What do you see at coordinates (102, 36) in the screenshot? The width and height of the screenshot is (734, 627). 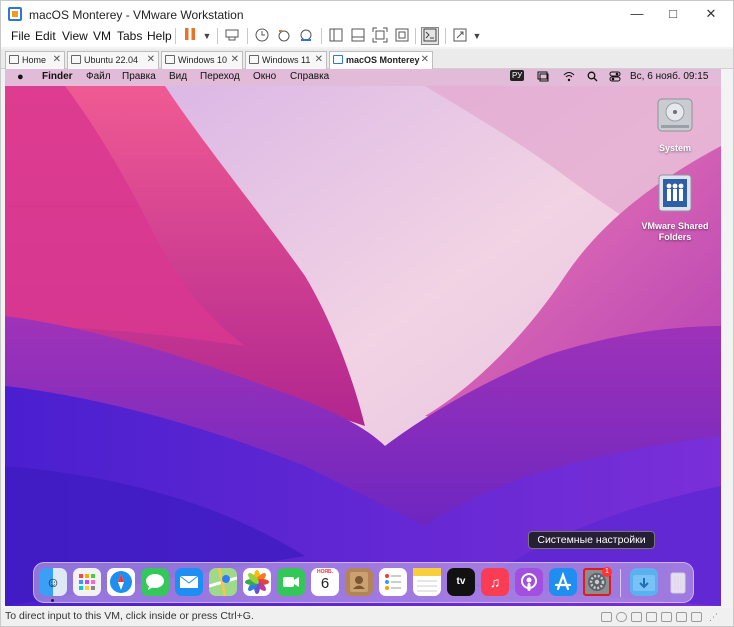 I see `menu-vm: VM` at bounding box center [102, 36].